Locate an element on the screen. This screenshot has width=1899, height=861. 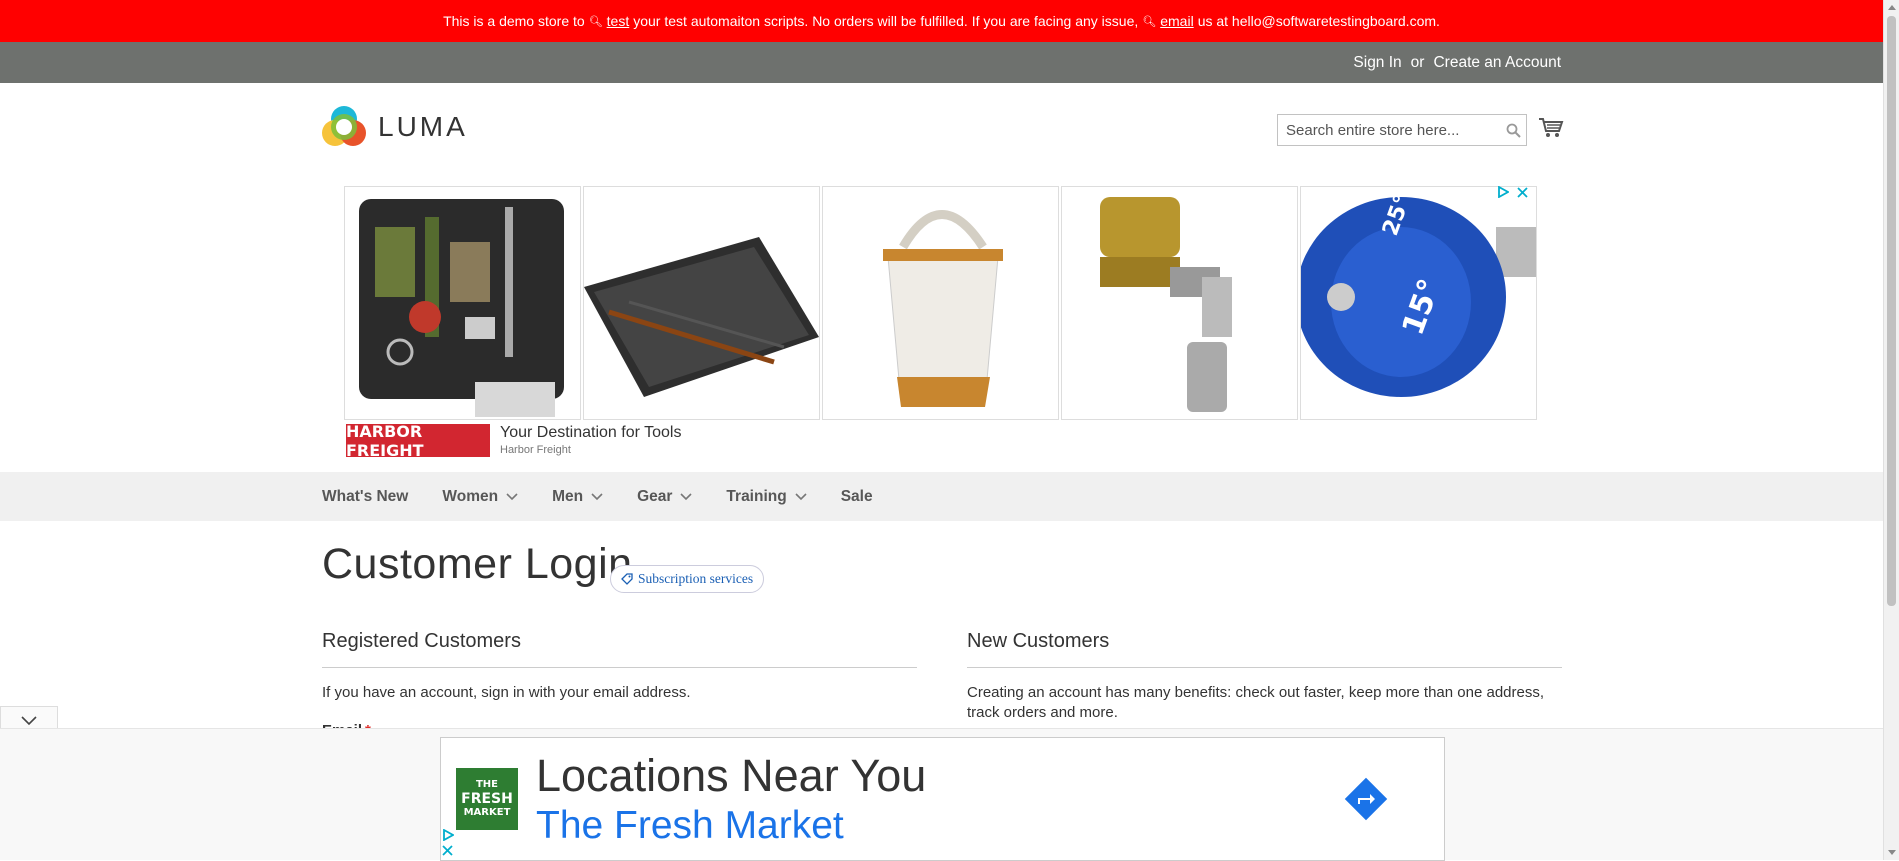
nav-label: Women is located at coordinates (470, 496).